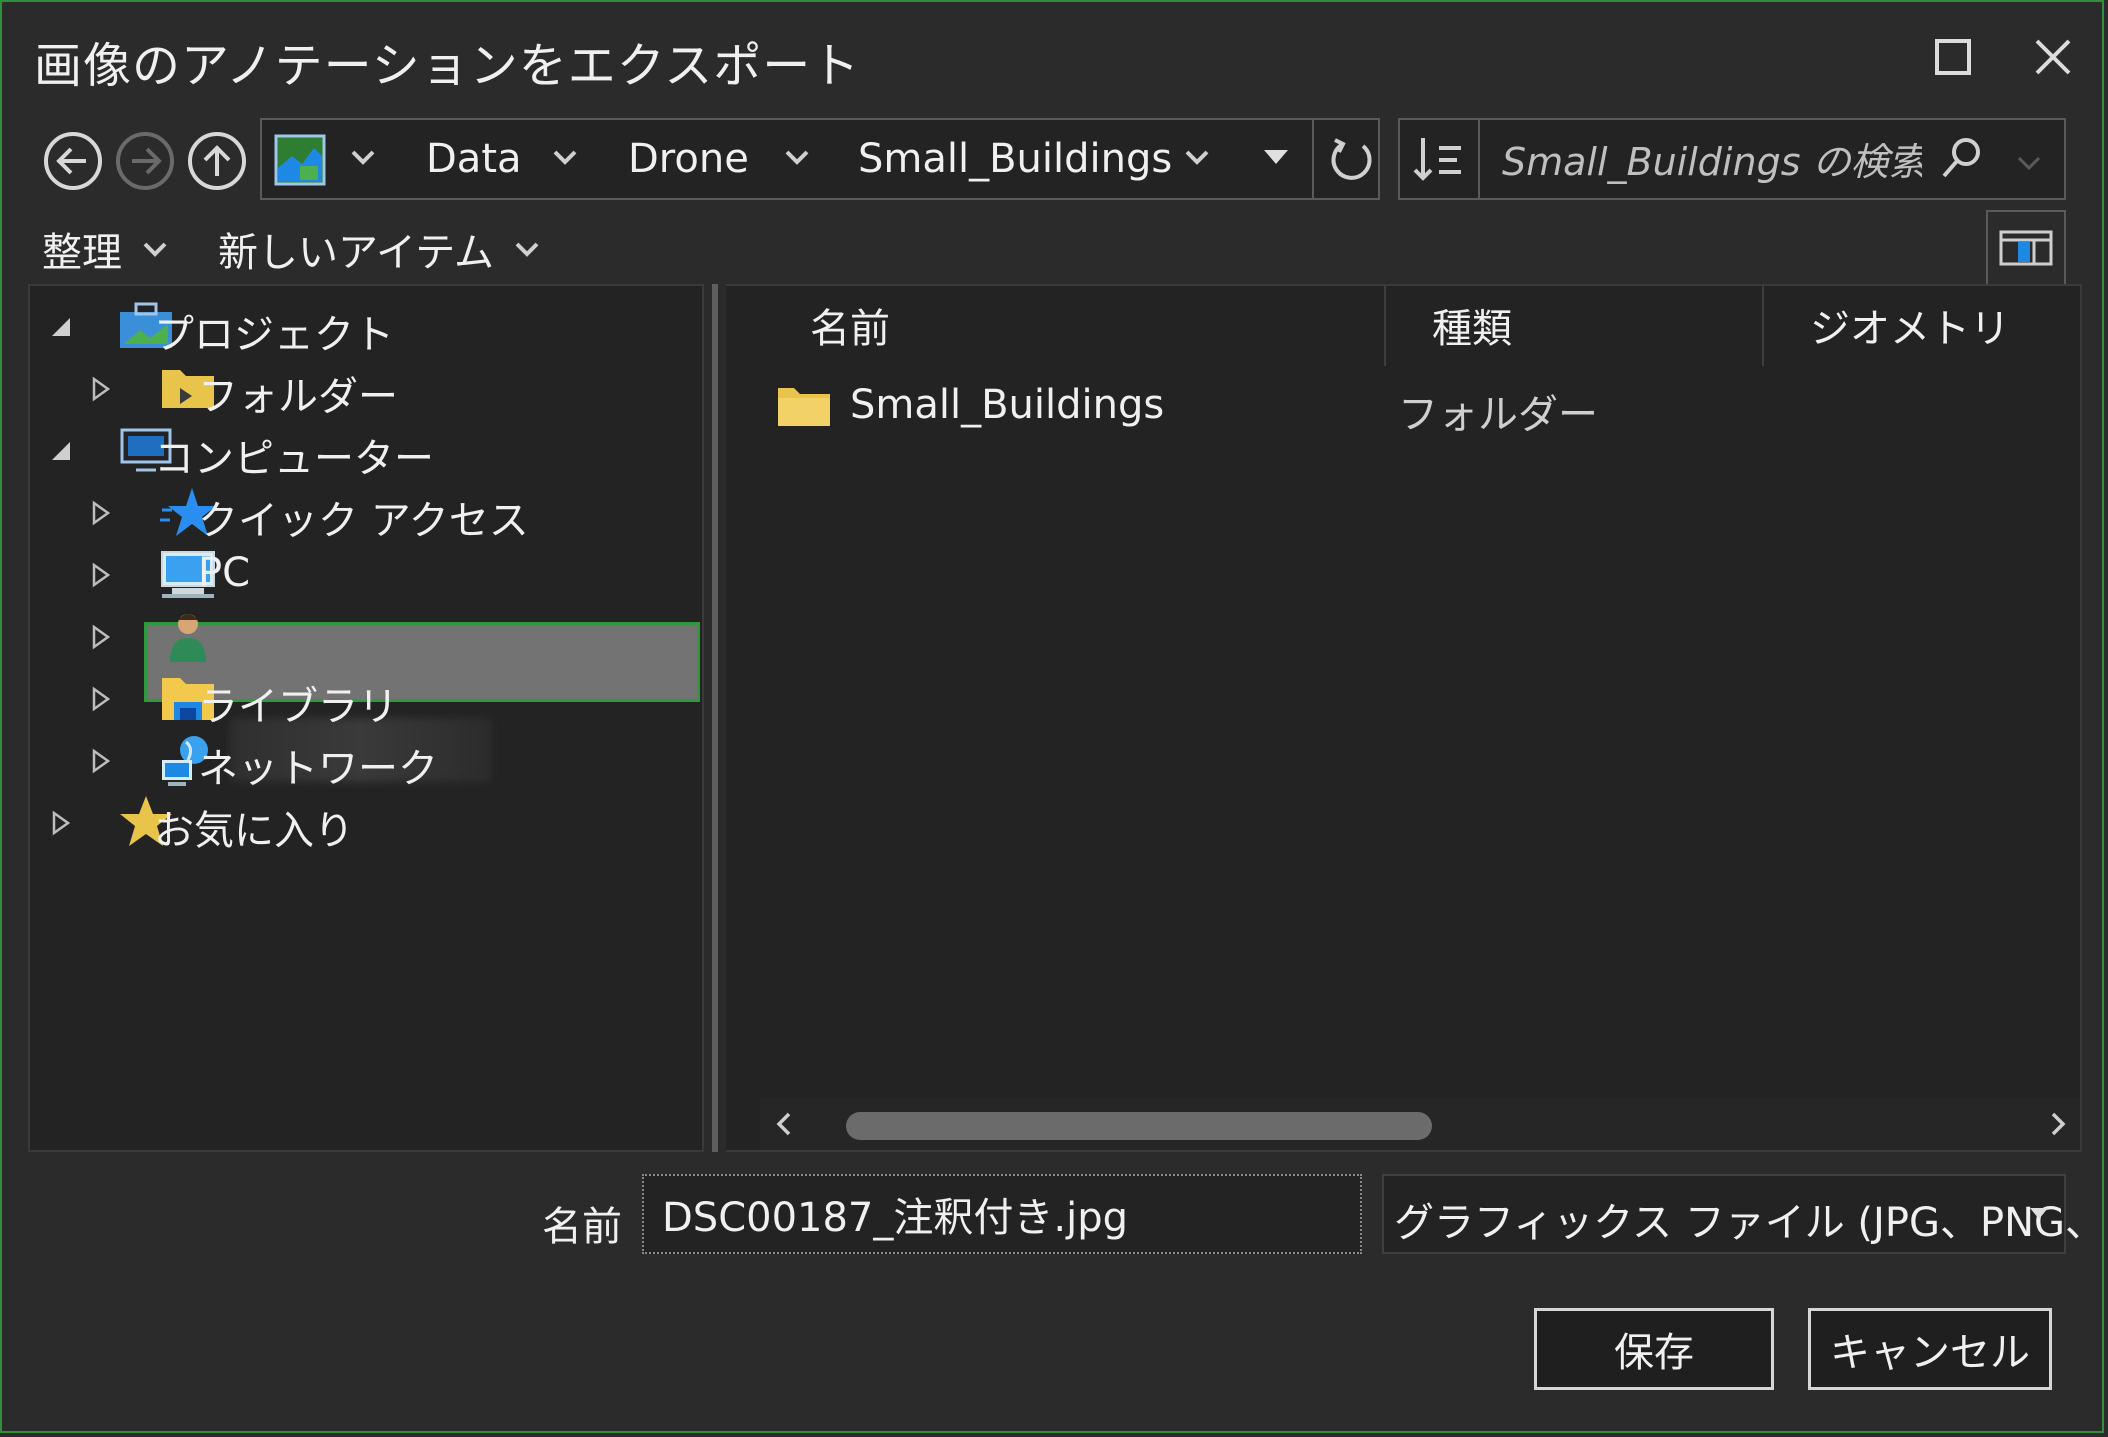  What do you see at coordinates (1712, 162) in the screenshot?
I see `search-input` at bounding box center [1712, 162].